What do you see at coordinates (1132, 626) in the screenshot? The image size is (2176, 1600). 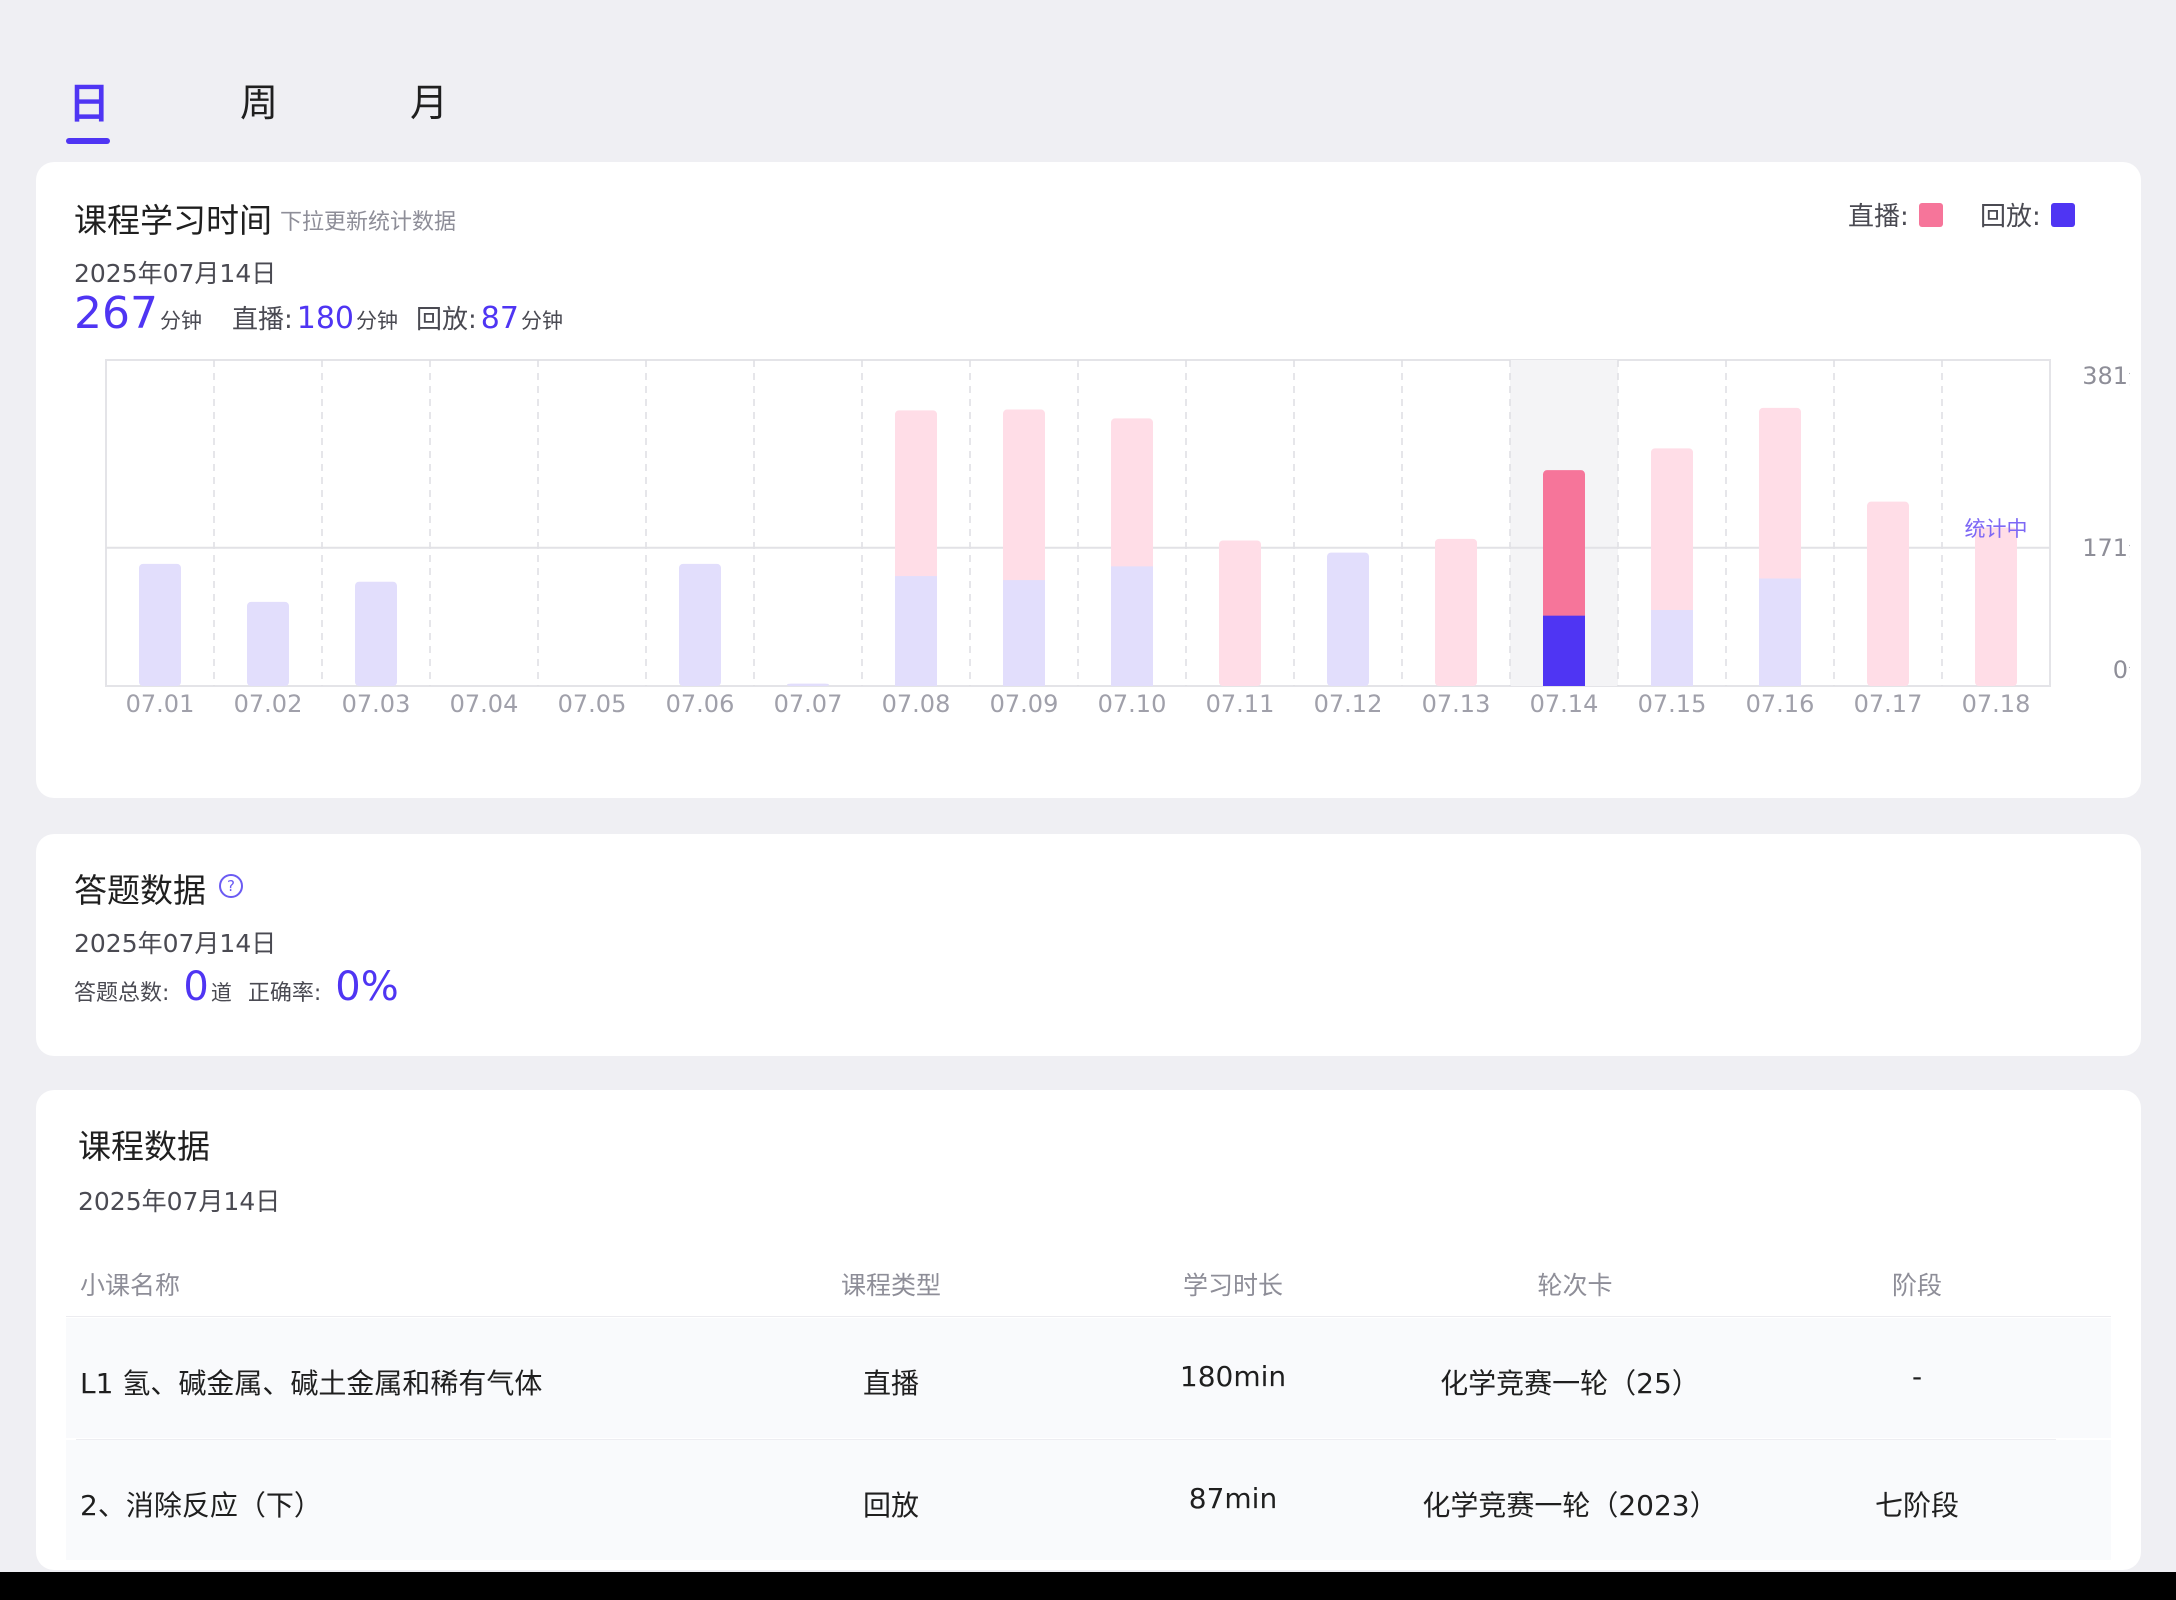 I see `bar-replay-07.10` at bounding box center [1132, 626].